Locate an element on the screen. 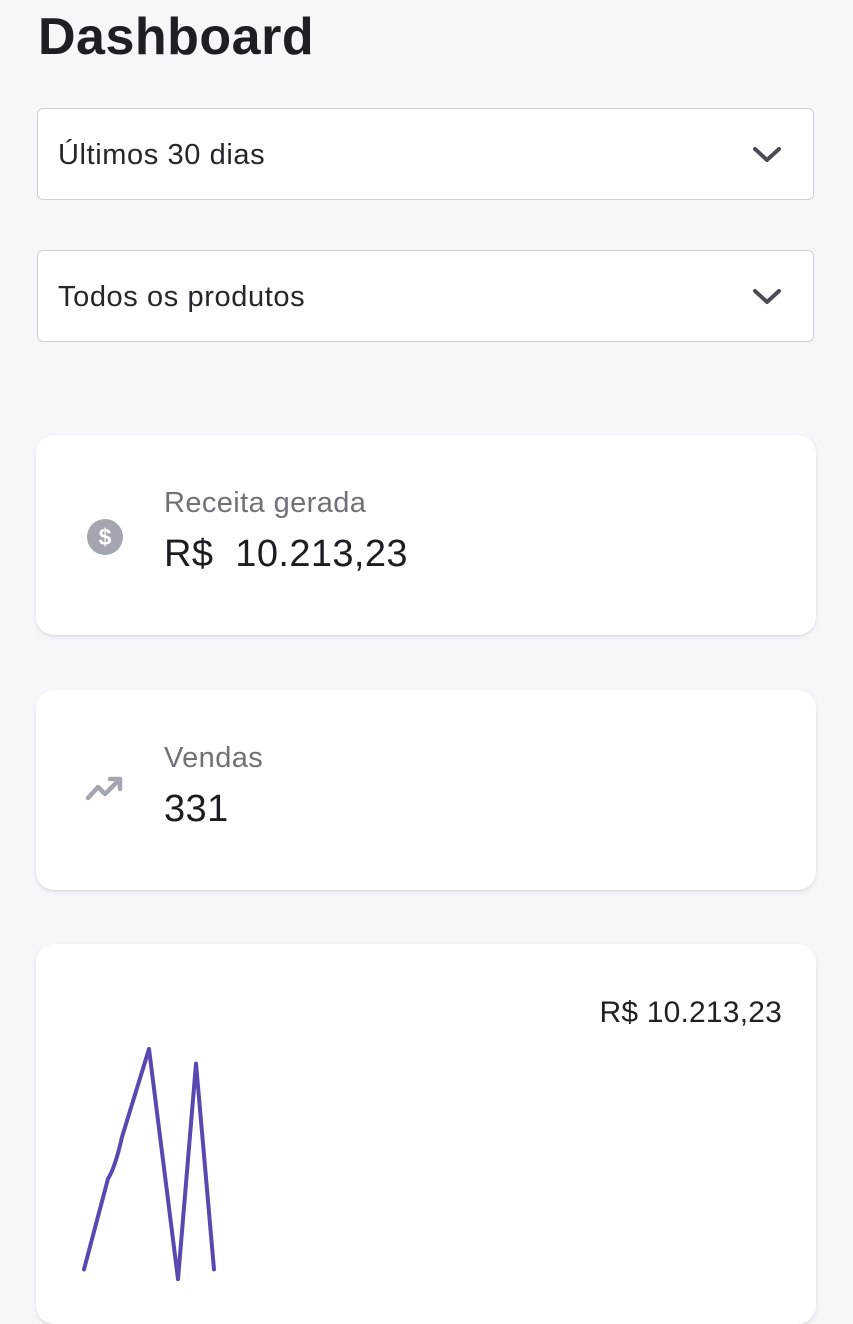 The image size is (853, 1324). revenue-line-chart is located at coordinates (149, 1164).